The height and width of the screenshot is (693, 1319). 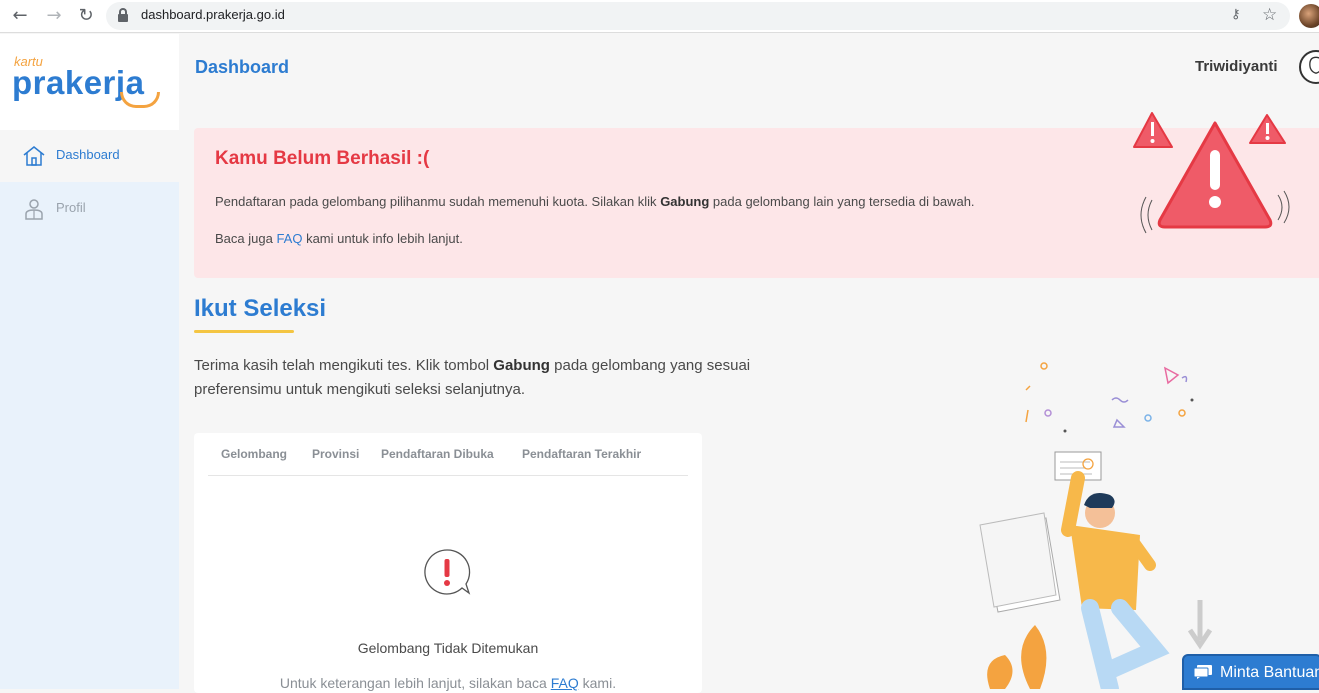 What do you see at coordinates (213, 14) in the screenshot?
I see `url-text: dashboard.prakerja.go.id` at bounding box center [213, 14].